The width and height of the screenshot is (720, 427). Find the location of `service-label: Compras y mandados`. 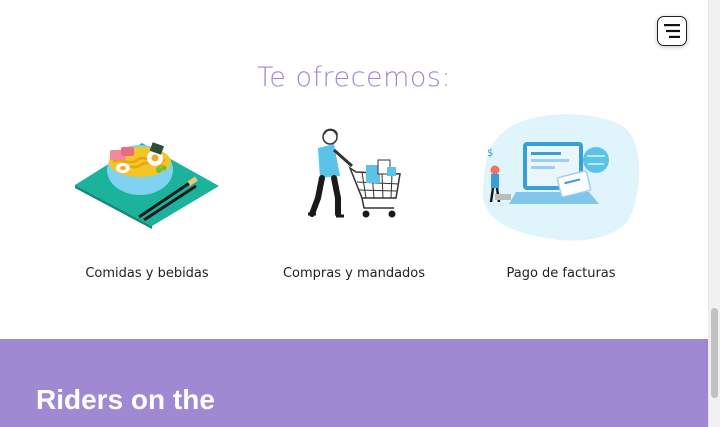

service-label: Compras y mandados is located at coordinates (354, 273).